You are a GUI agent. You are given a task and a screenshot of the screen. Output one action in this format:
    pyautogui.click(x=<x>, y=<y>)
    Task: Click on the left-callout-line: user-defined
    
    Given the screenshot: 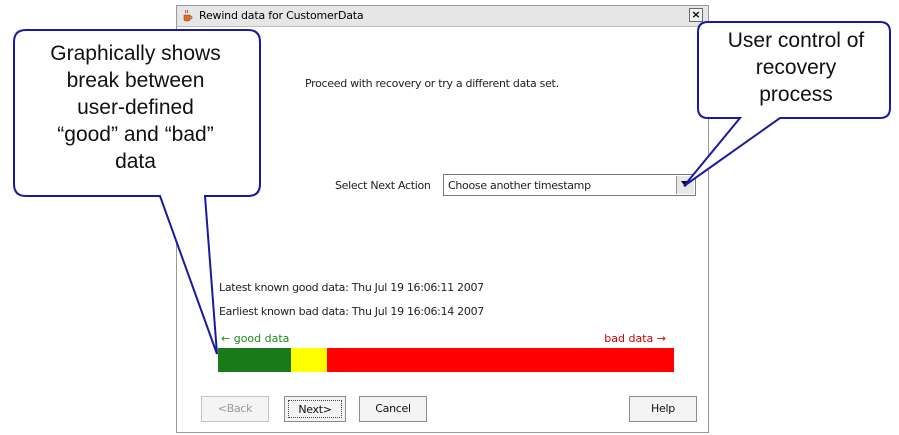 What is the action you would take?
    pyautogui.click(x=135, y=107)
    